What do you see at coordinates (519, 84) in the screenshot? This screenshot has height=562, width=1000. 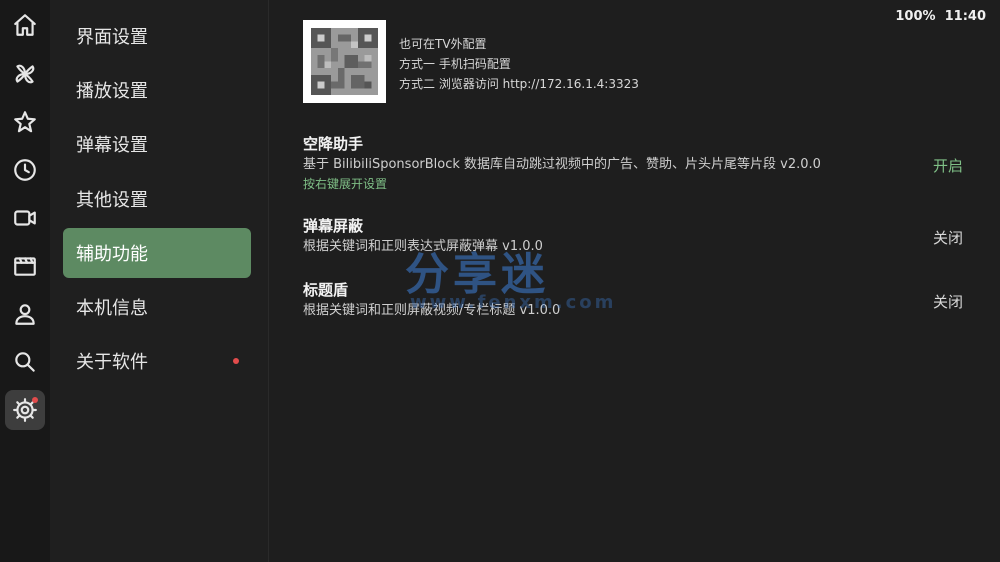 I see `qr-line-3: 方式二 浏览器访问 http://172.16.1.4:3323` at bounding box center [519, 84].